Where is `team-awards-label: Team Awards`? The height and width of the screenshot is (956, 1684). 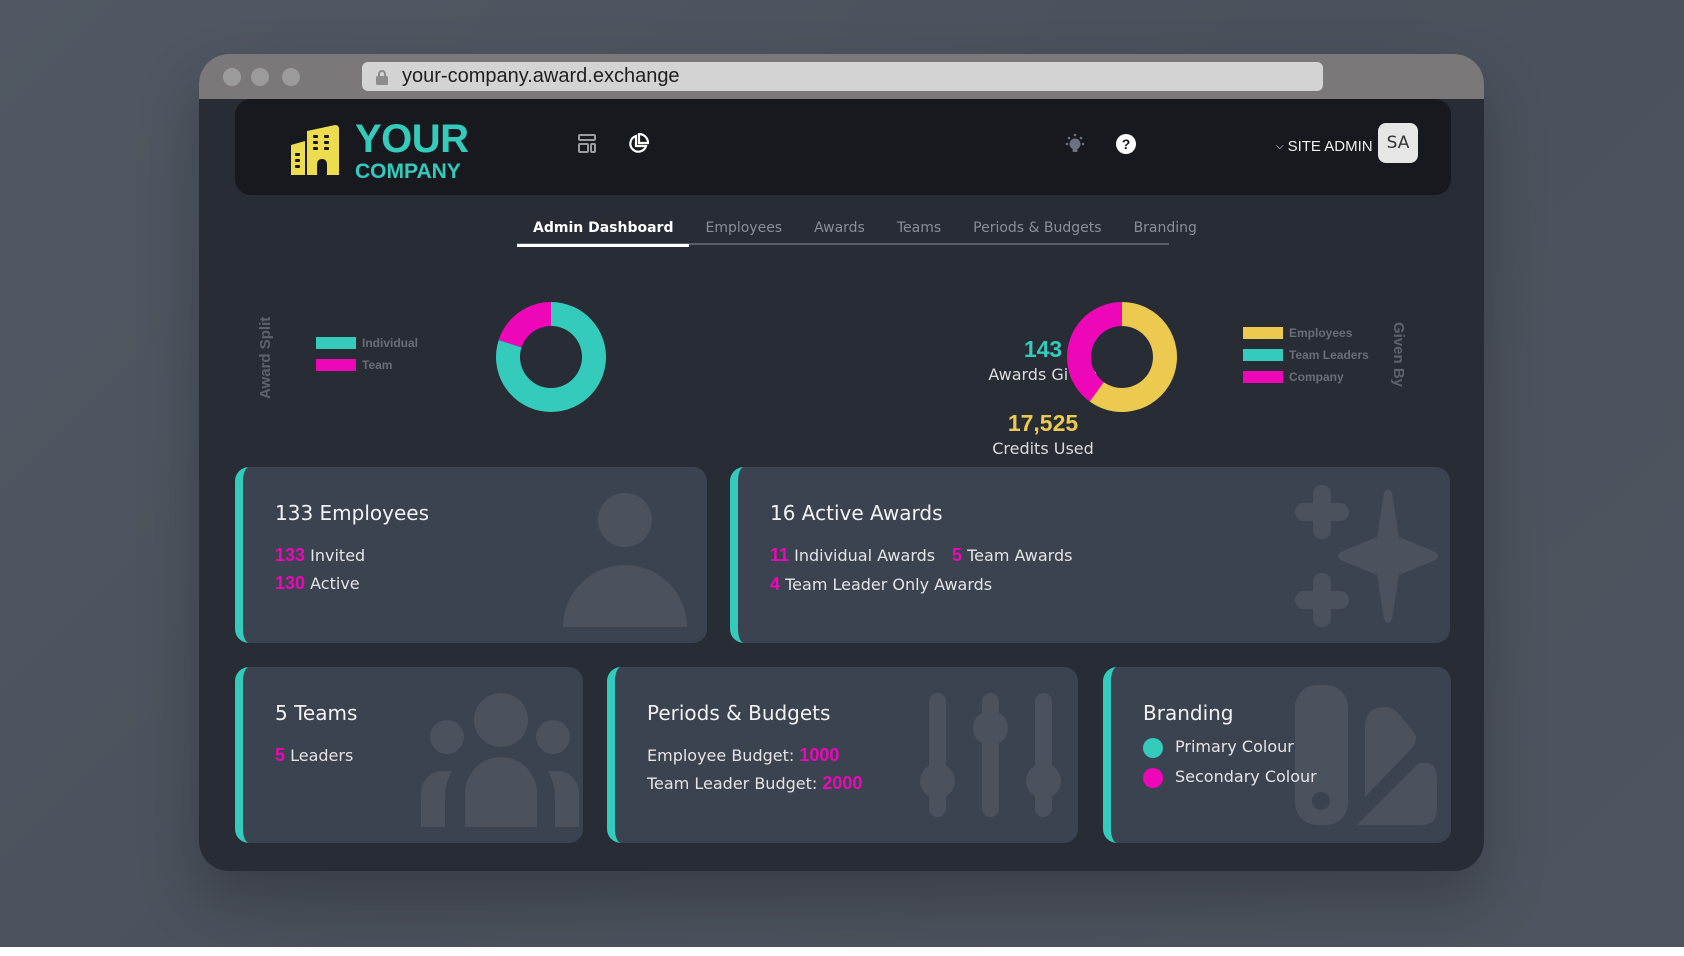 team-awards-label: Team Awards is located at coordinates (1020, 555).